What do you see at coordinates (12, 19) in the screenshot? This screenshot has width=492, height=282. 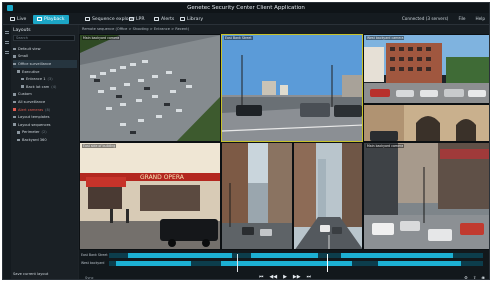 I see `monitor-icon` at bounding box center [12, 19].